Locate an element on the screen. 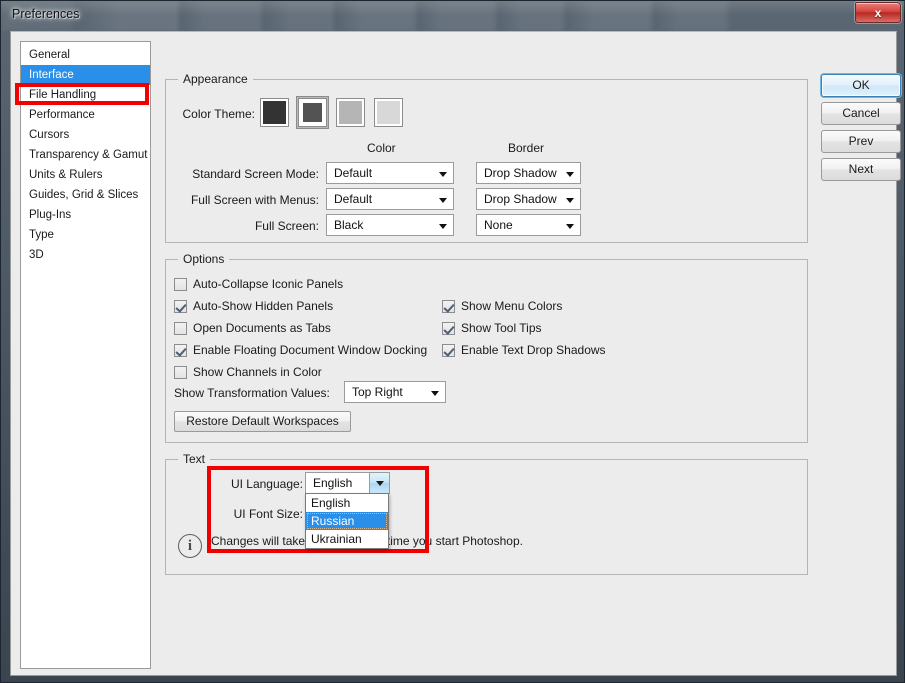 The width and height of the screenshot is (905, 683). sidebar-item-label: File Handling is located at coordinates (63, 95).